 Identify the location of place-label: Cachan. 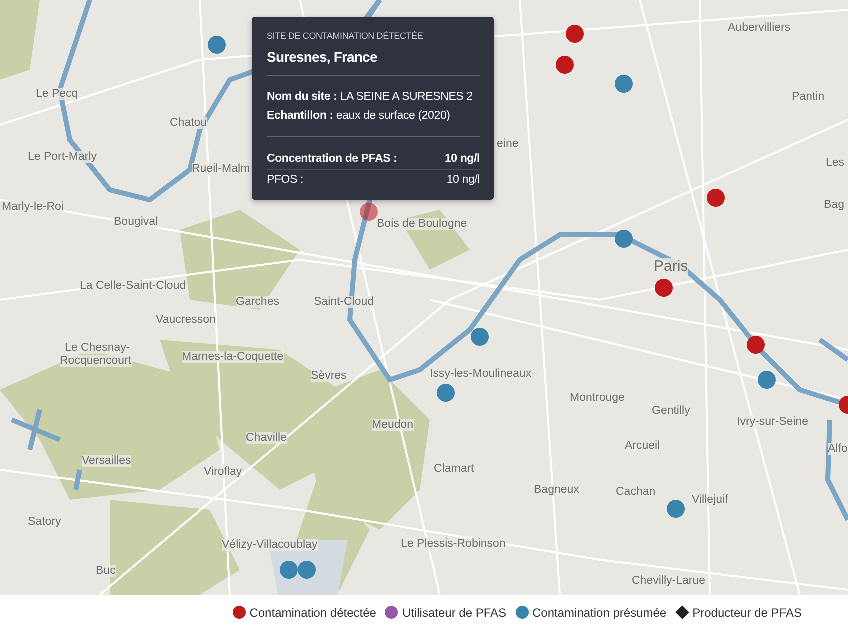
(636, 492).